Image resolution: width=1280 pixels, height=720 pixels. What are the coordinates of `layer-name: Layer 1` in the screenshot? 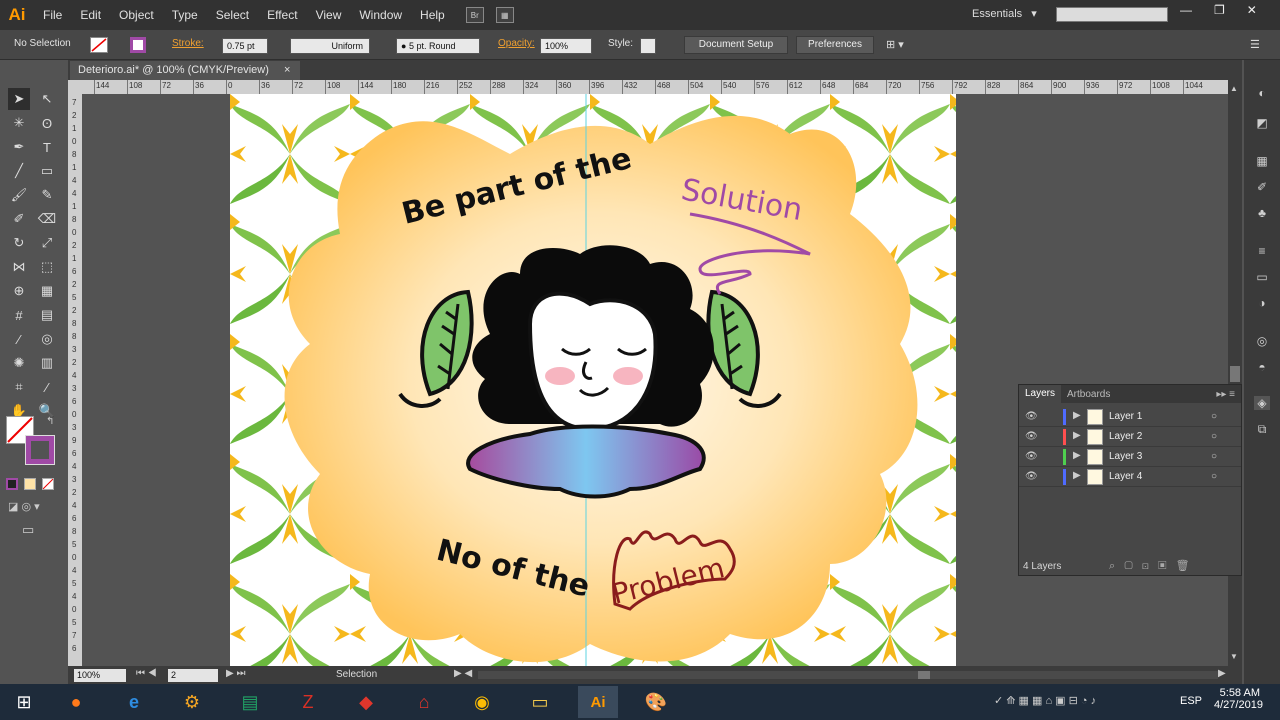 It's located at (1125, 416).